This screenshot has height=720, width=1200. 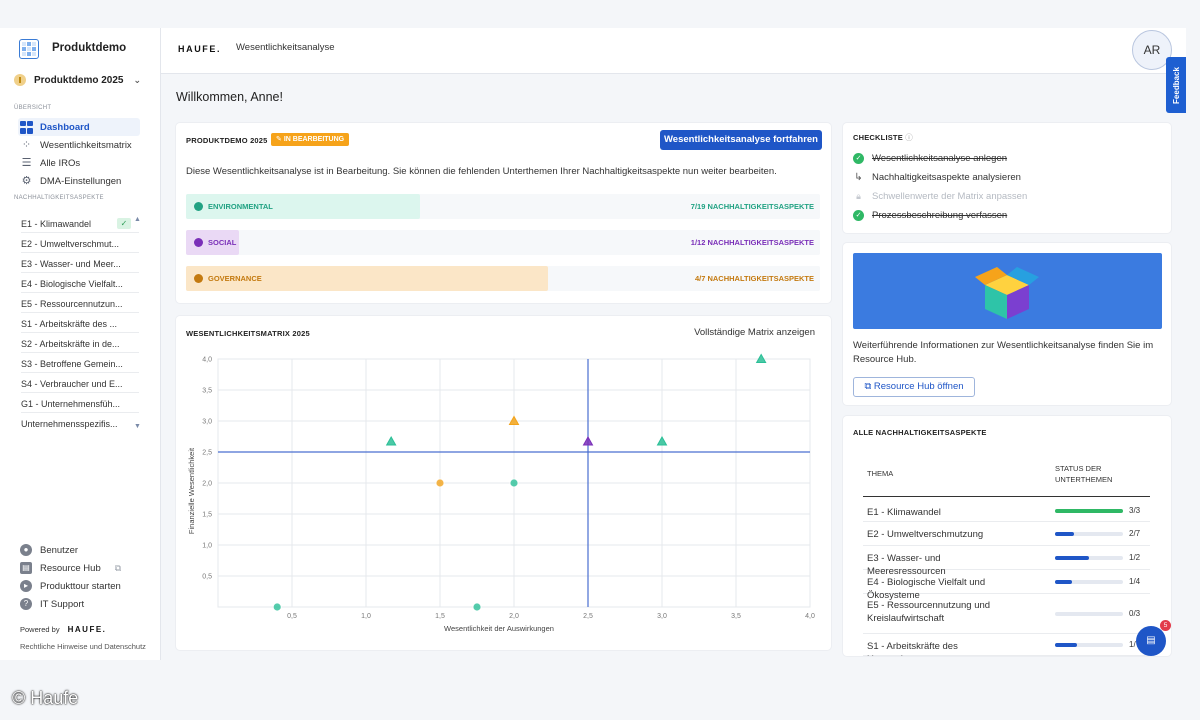 What do you see at coordinates (198, 242) in the screenshot?
I see `smile-icon` at bounding box center [198, 242].